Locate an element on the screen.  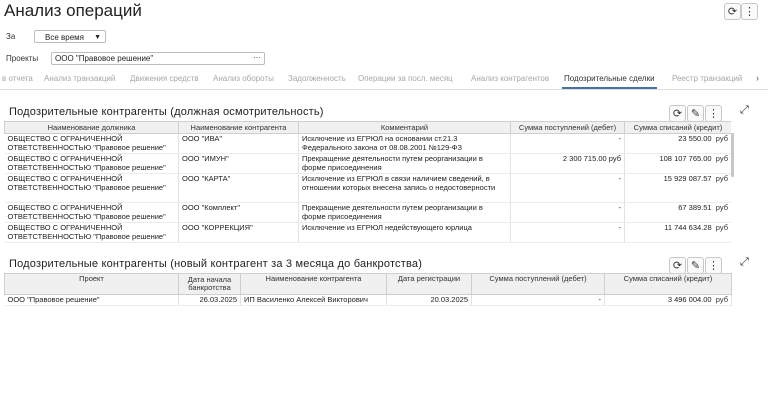
credit-value: 23 550.00 is located at coordinates (695, 138).